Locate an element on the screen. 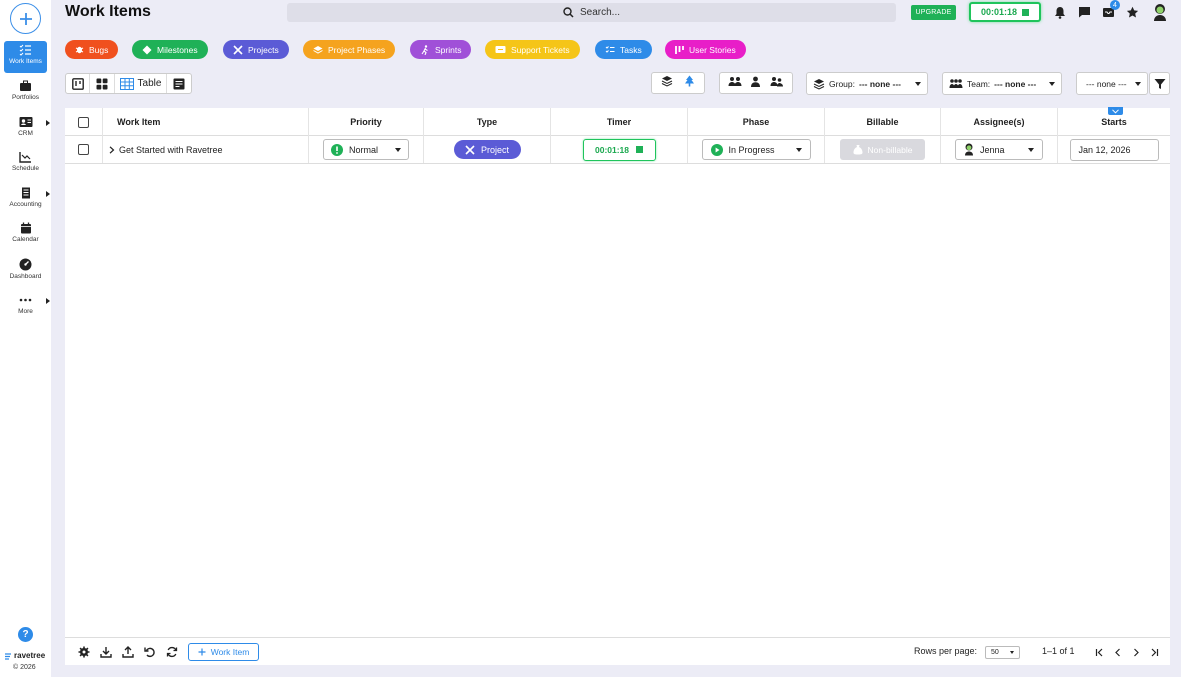 The width and height of the screenshot is (1181, 677). chip-tasks: Tasks is located at coordinates (623, 49).